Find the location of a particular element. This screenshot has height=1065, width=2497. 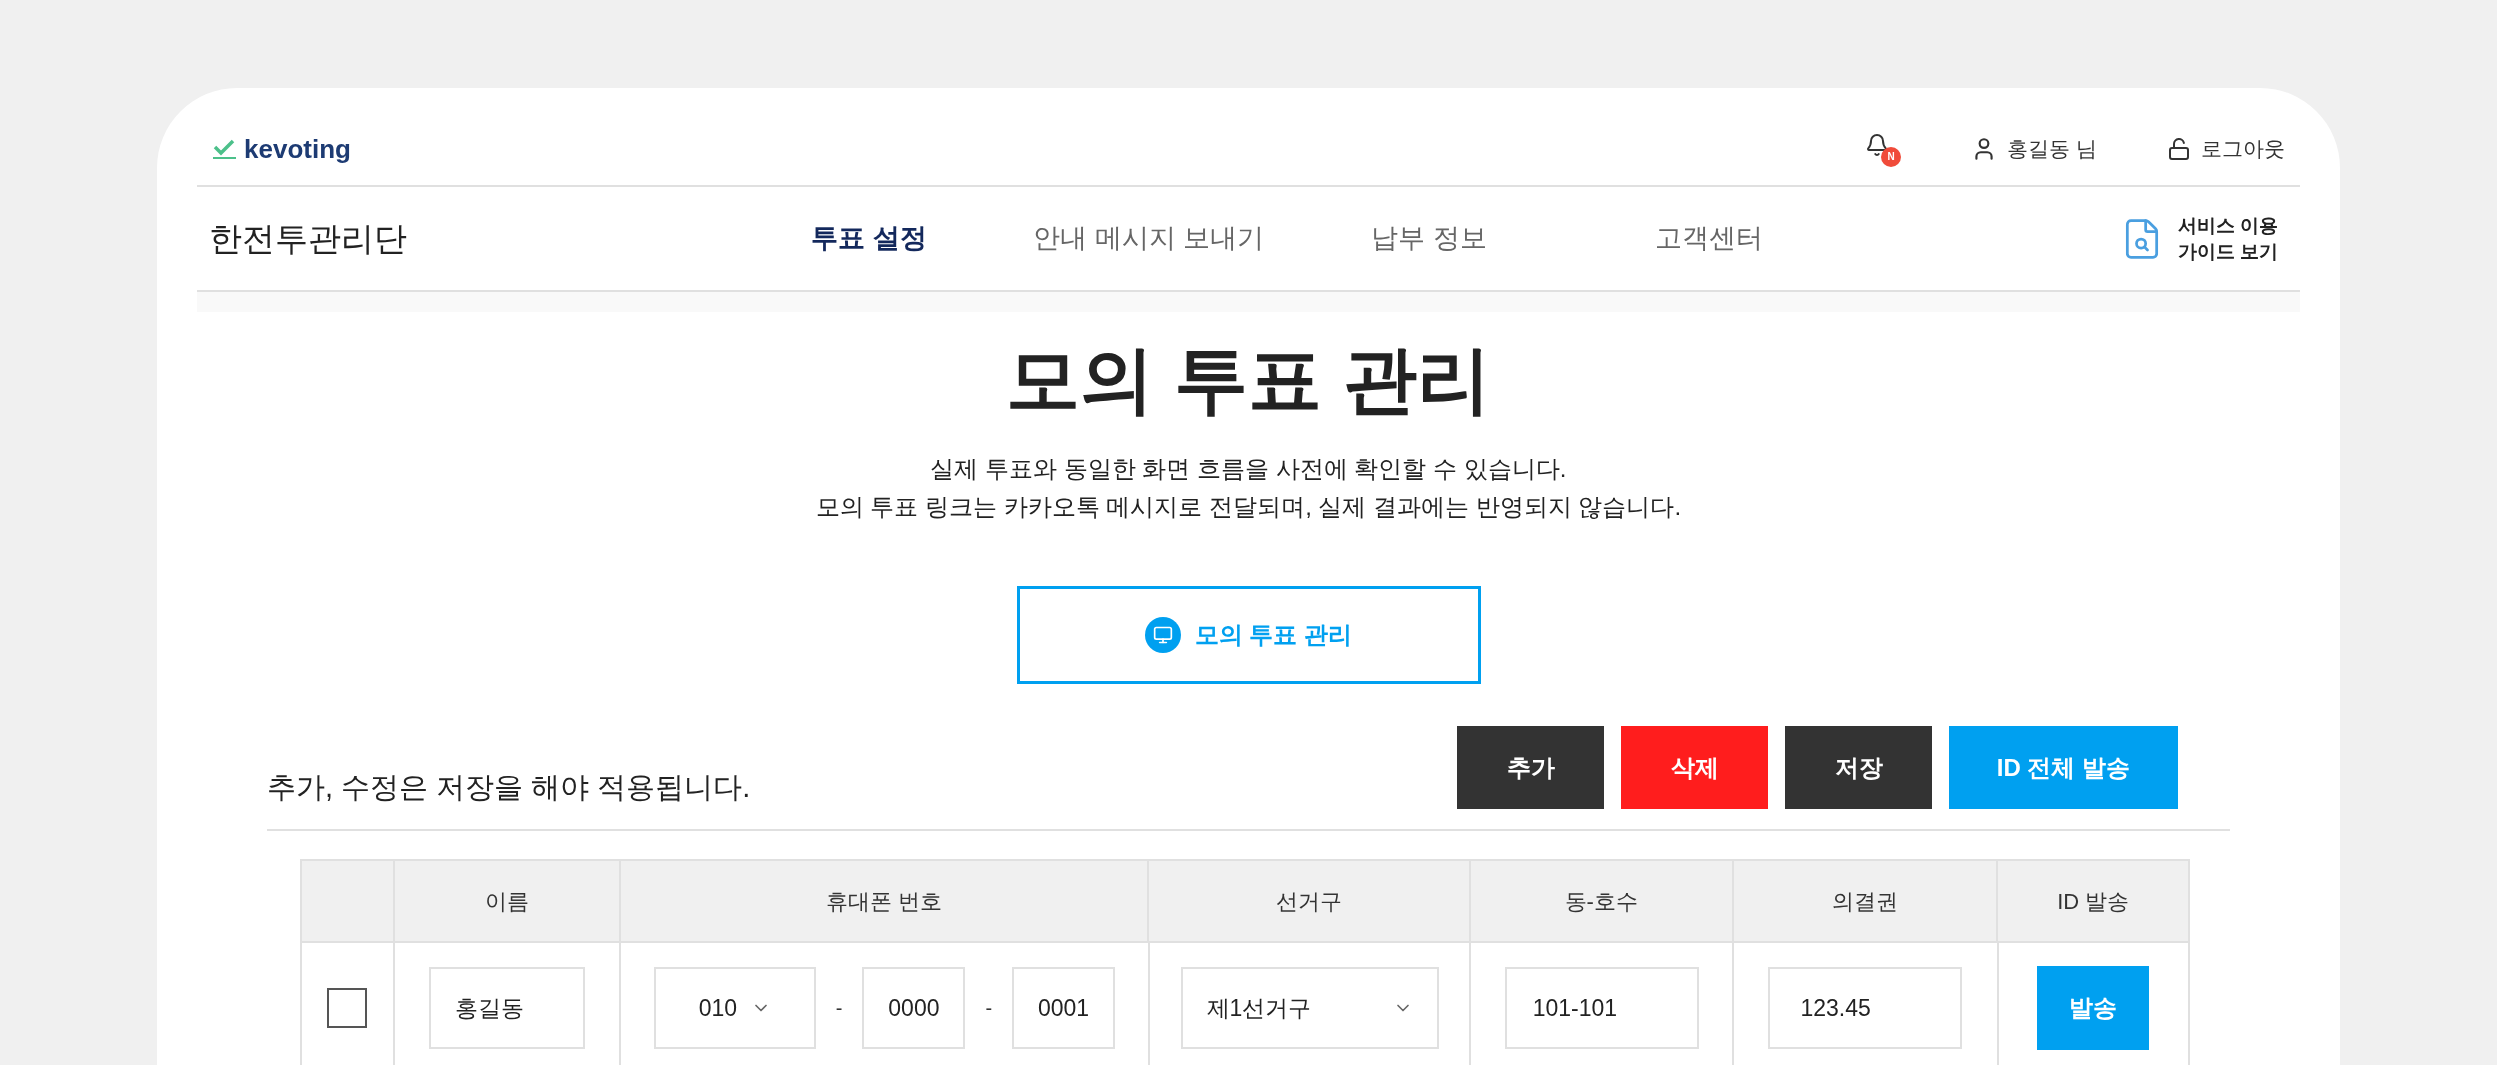

district-select: 제1선거구 is located at coordinates (1309, 1008).